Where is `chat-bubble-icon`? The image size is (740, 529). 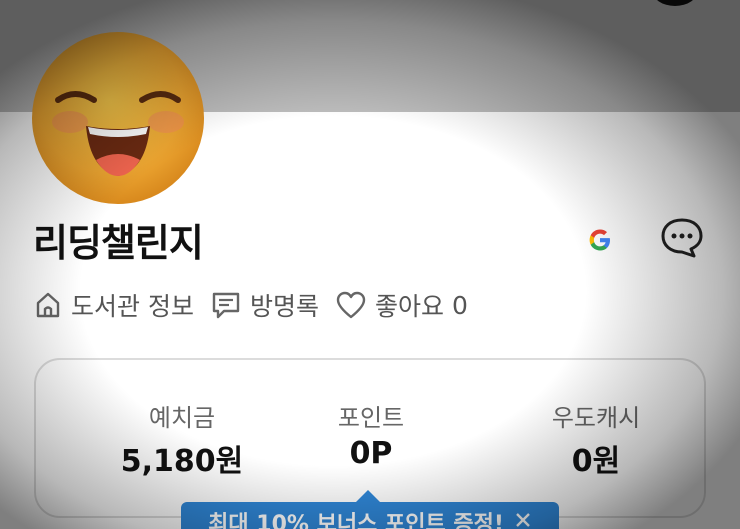
chat-bubble-icon is located at coordinates (683, 238).